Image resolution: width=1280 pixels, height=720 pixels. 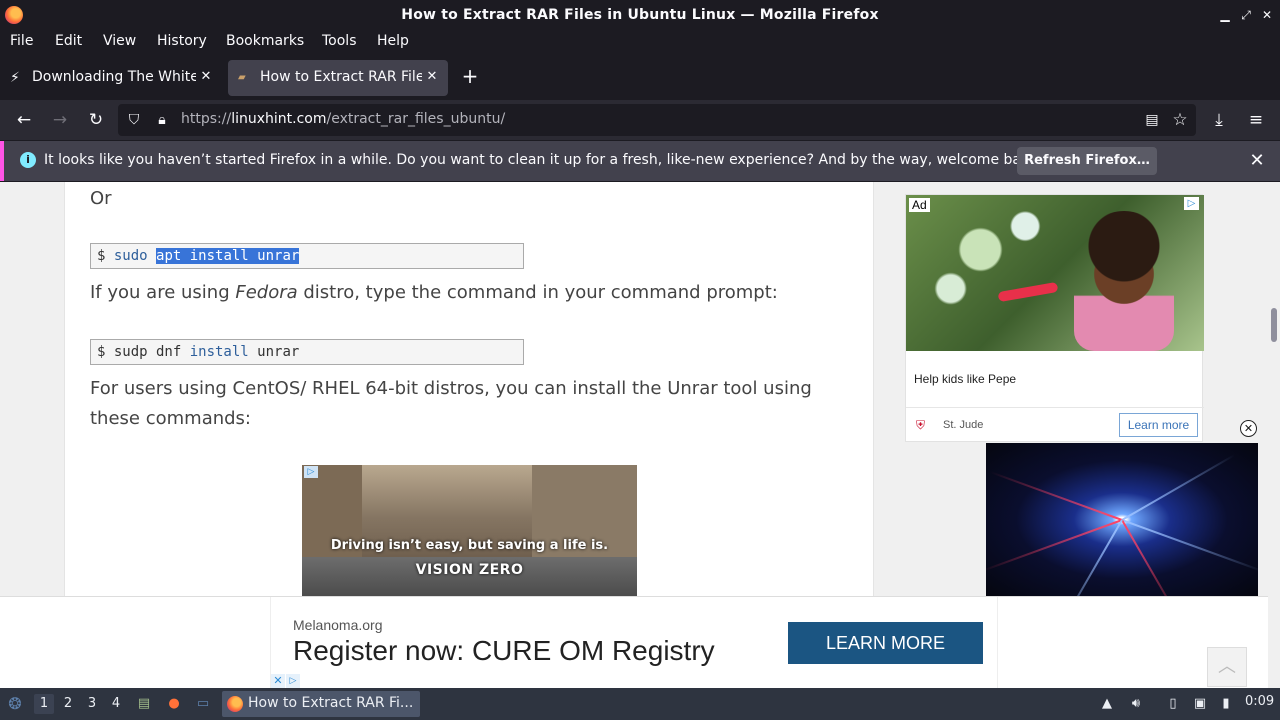 What do you see at coordinates (921, 425) in the screenshot?
I see `st-jude-logo-icon: ⛨` at bounding box center [921, 425].